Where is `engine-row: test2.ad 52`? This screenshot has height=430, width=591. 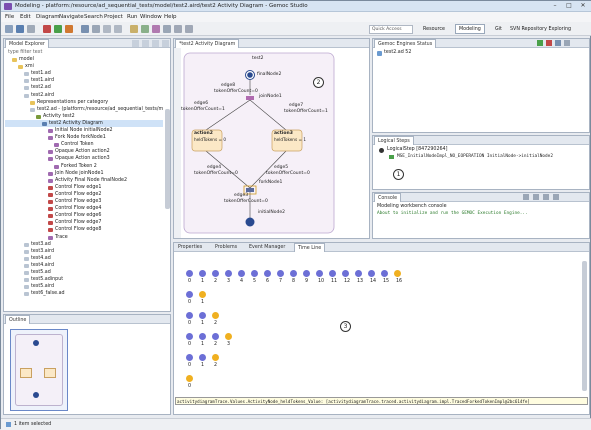 engine-row: test2.ad 52 is located at coordinates (397, 52).